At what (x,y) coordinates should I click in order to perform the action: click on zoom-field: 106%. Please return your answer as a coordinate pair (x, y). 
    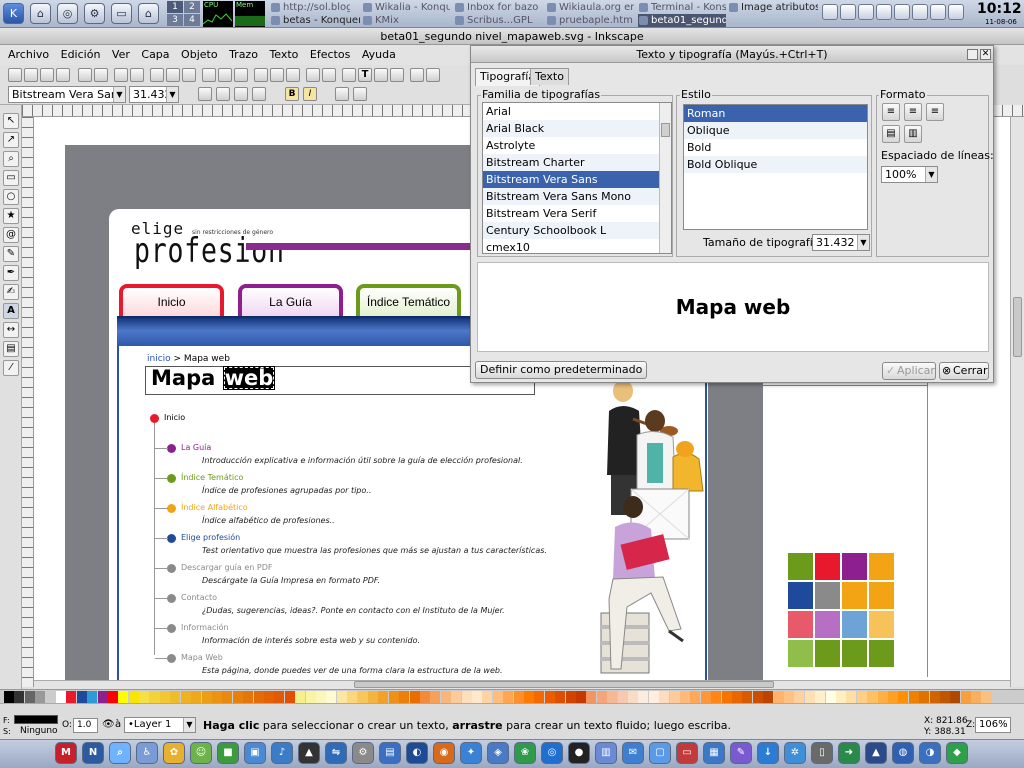
    Looking at the image, I should click on (993, 725).